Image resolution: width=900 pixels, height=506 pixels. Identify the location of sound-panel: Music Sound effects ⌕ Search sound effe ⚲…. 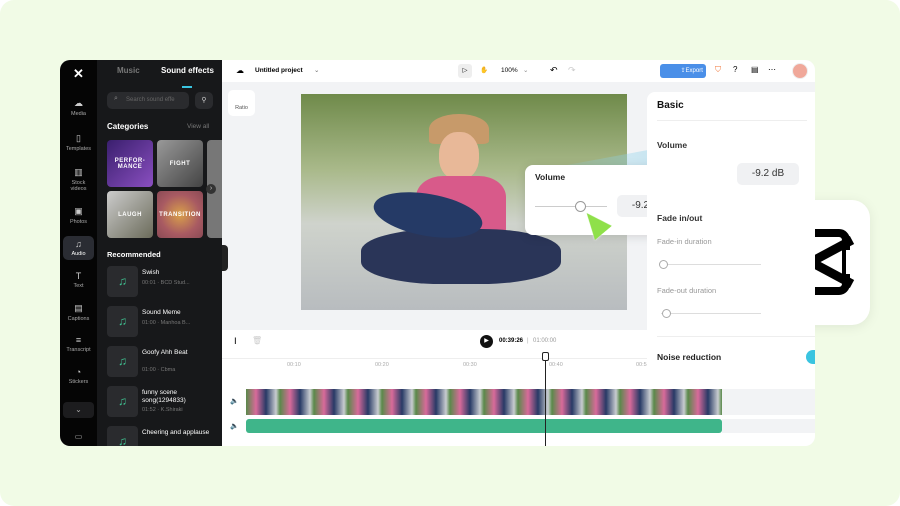
(159, 253).